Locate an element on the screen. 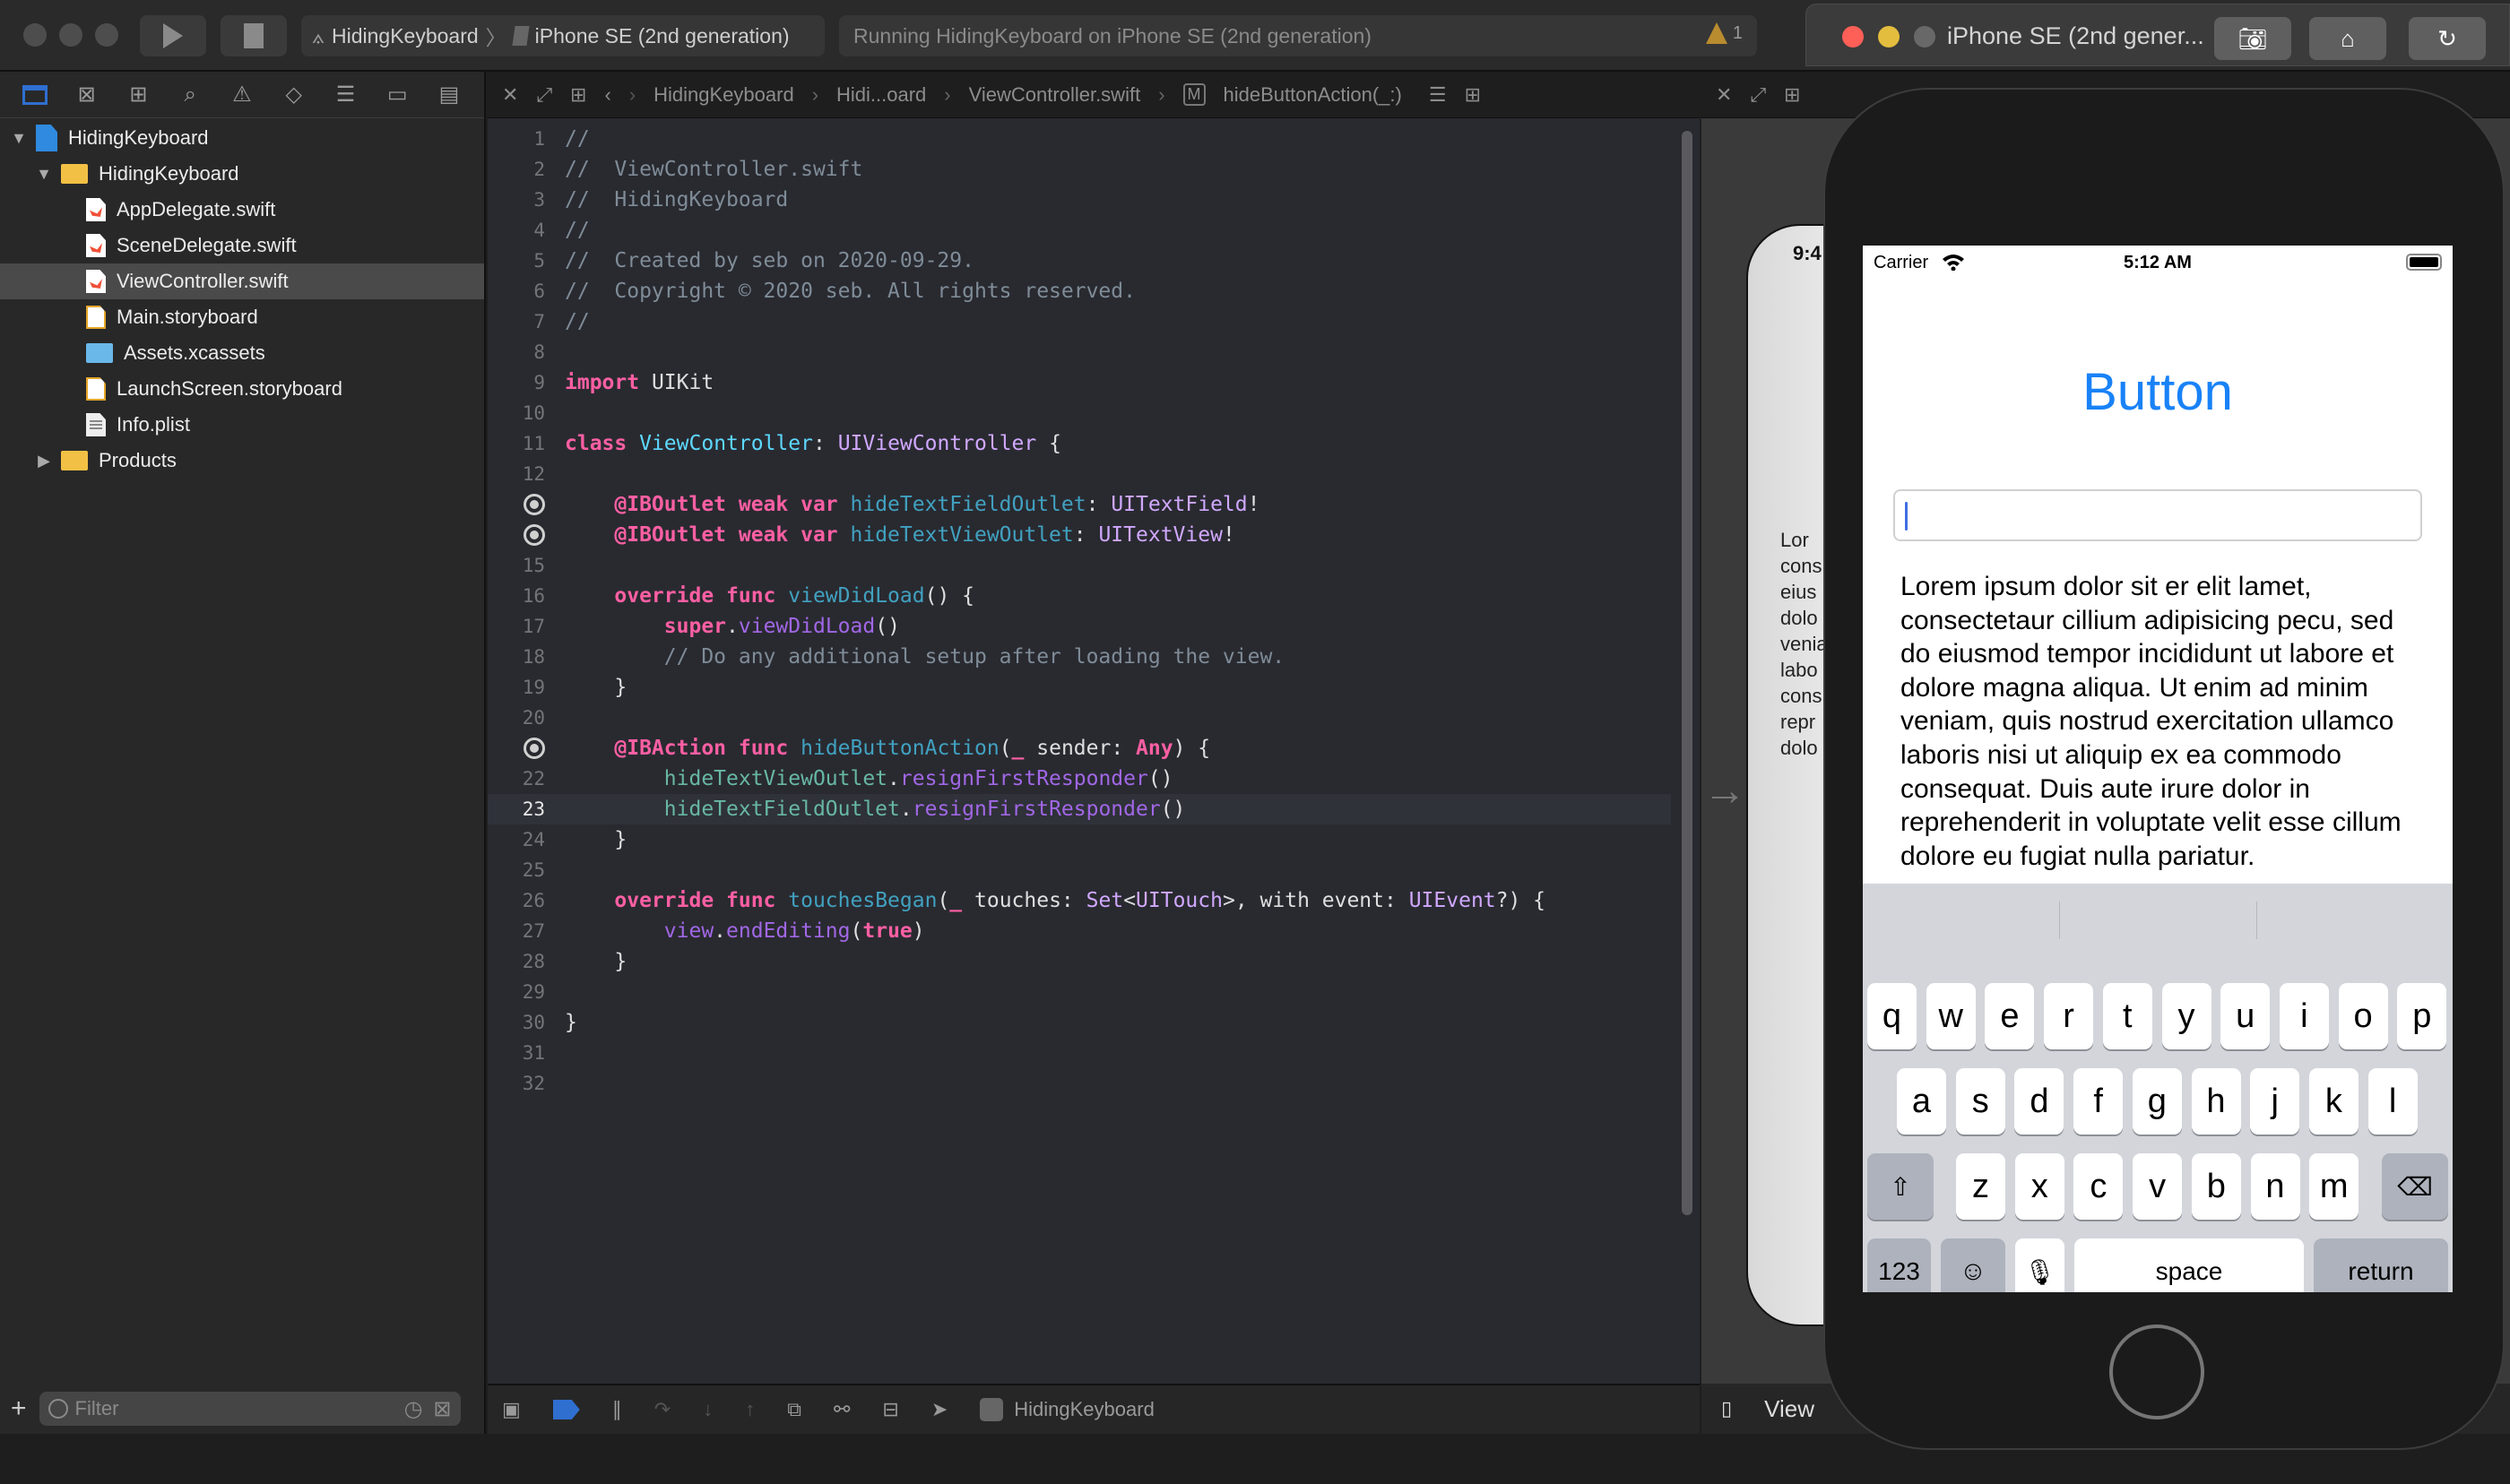  file-tree-item: AppDelegate.swift is located at coordinates (242, 210).